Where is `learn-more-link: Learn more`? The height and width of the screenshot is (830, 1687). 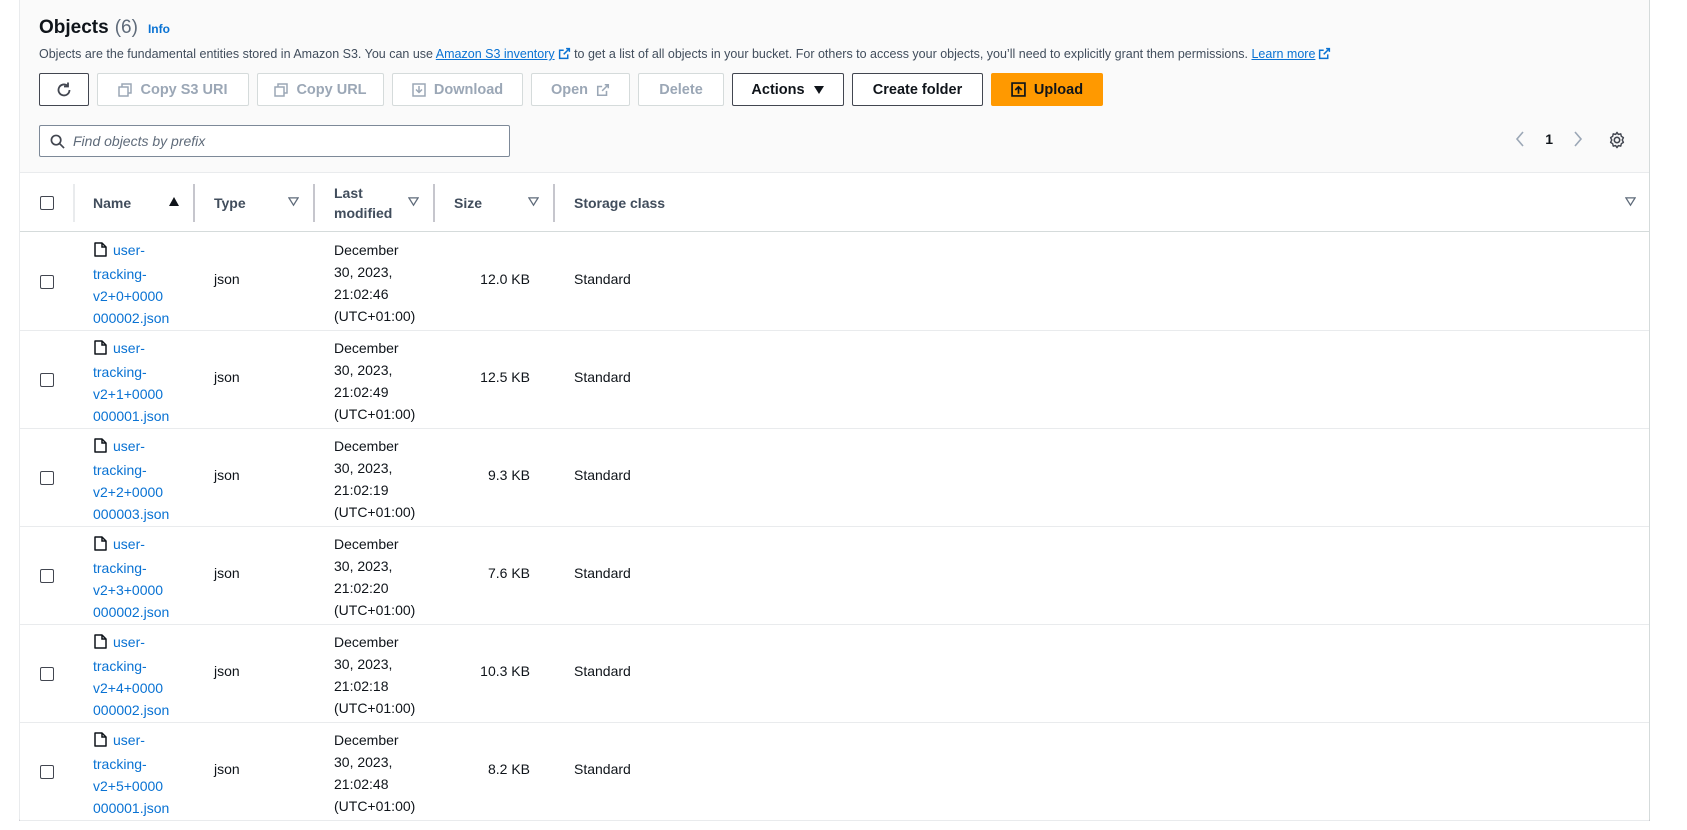 learn-more-link: Learn more is located at coordinates (1283, 54).